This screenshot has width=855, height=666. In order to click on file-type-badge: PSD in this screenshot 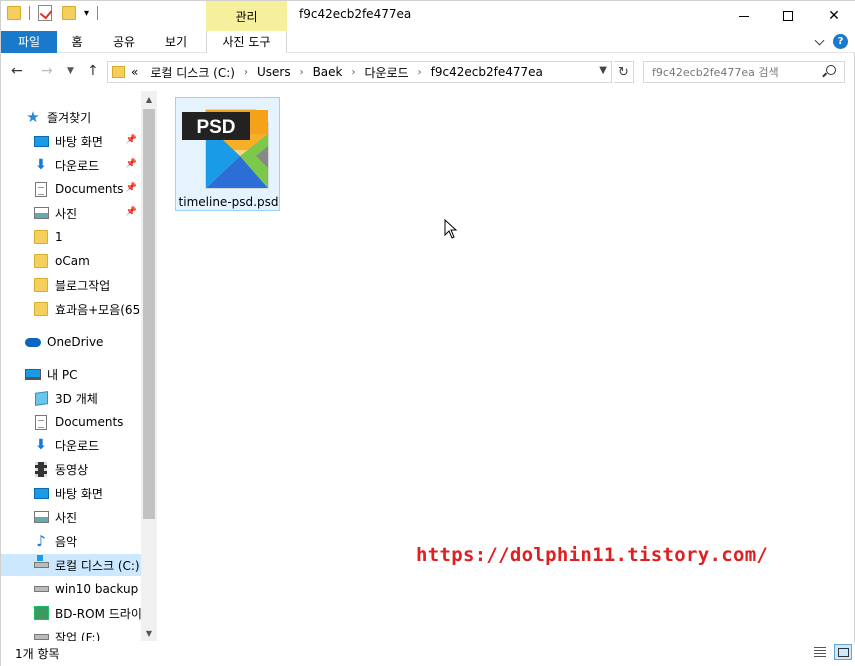, I will do `click(215, 127)`.